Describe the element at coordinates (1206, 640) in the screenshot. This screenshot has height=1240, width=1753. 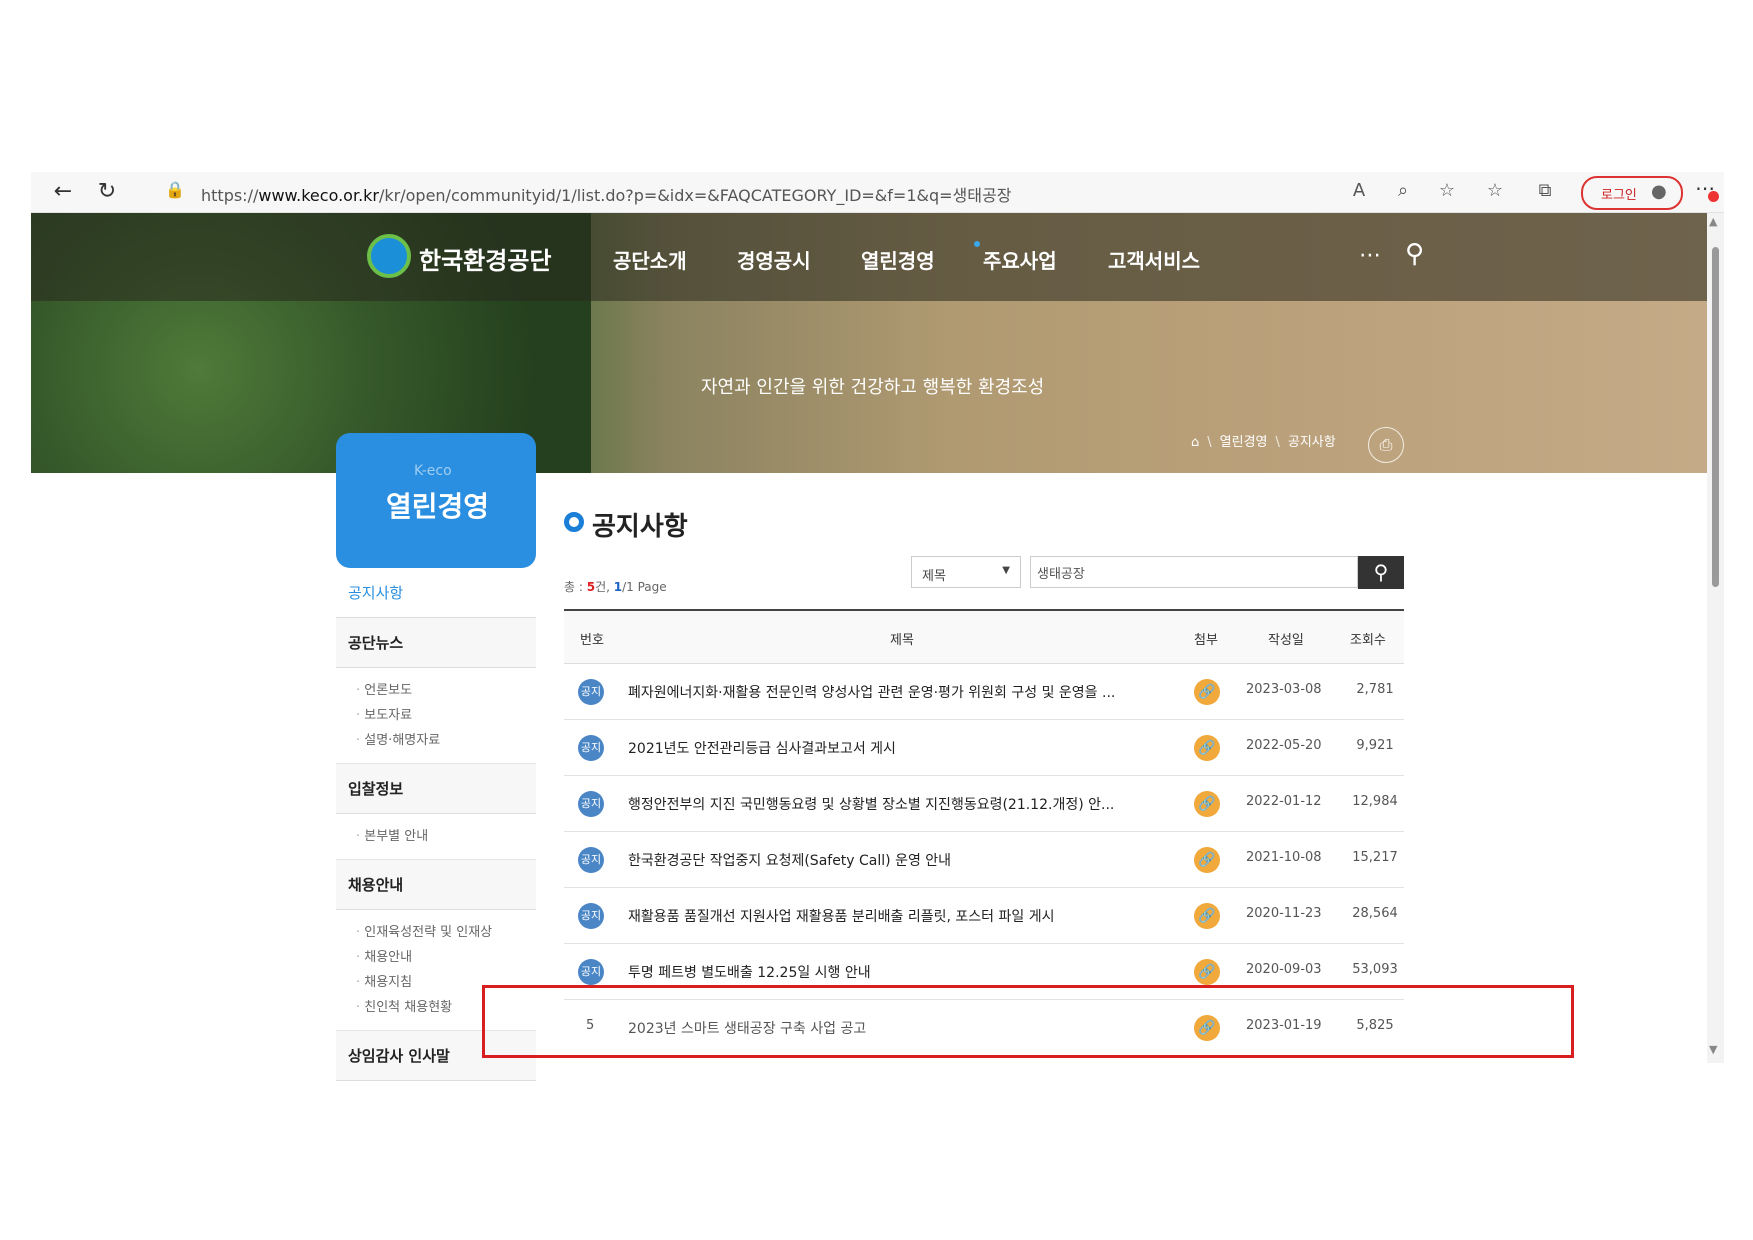
I see `col-attach: 첨부` at that location.